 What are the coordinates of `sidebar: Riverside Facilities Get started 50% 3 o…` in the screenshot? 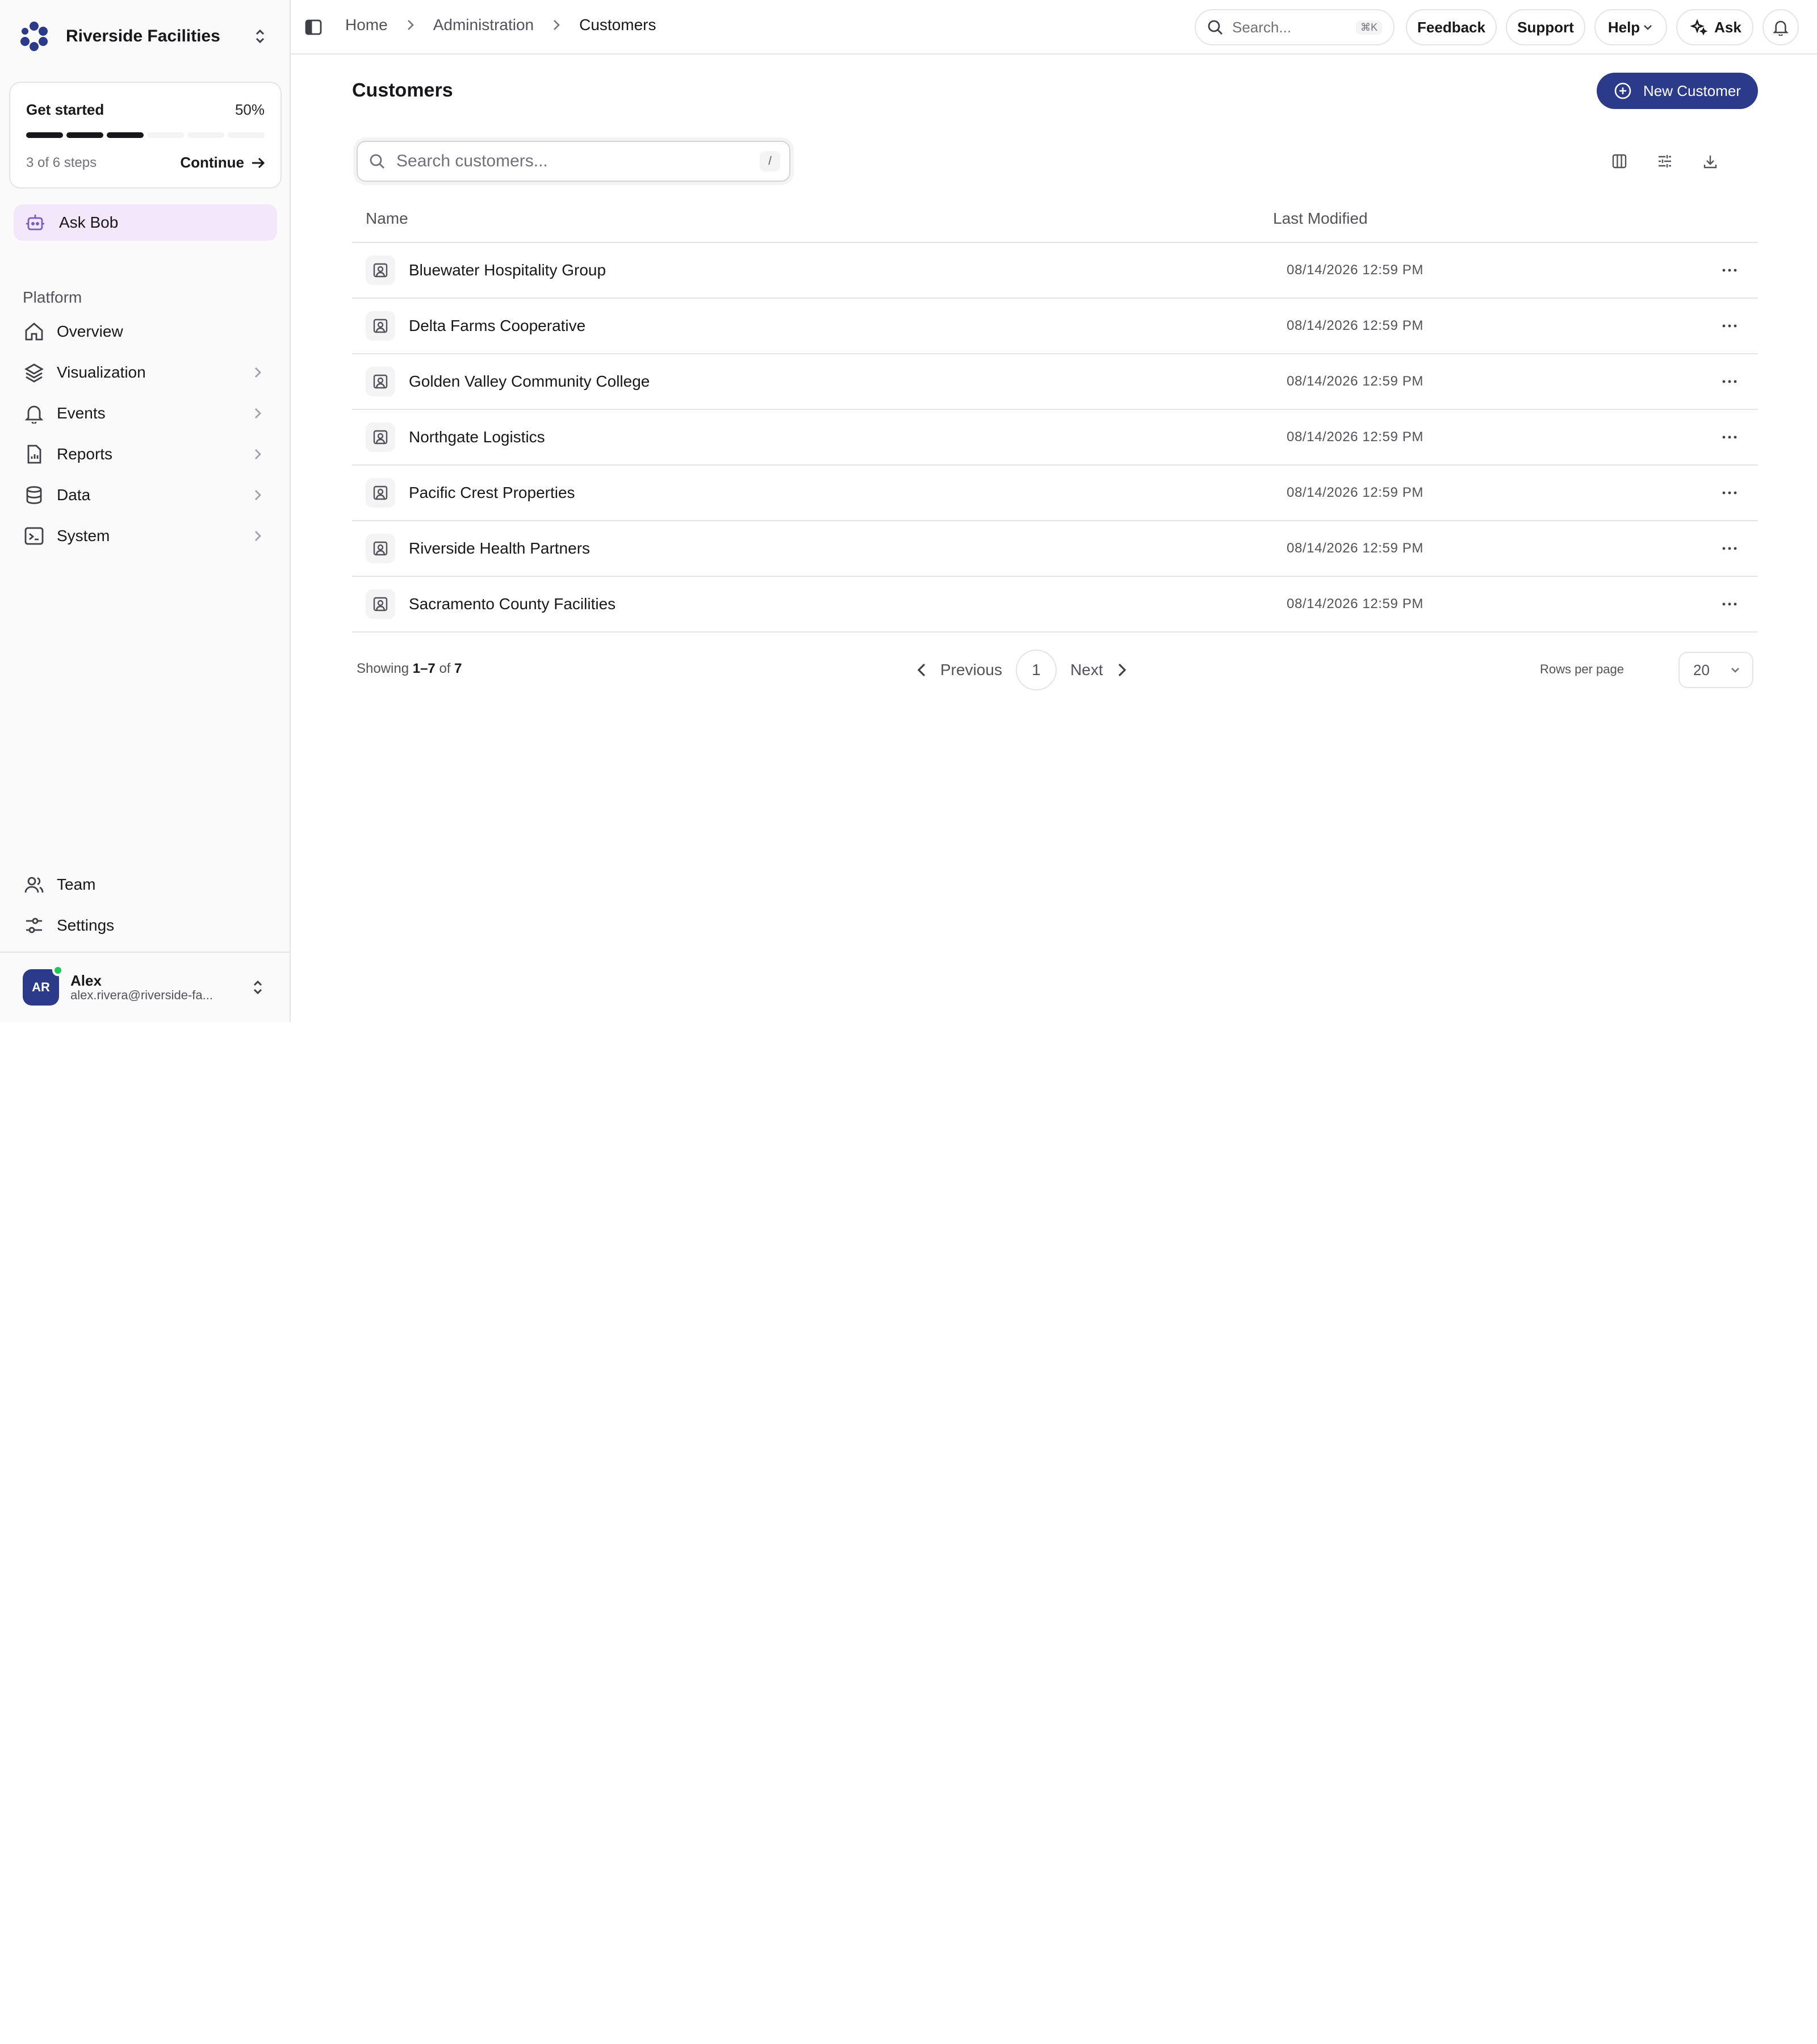 It's located at (145, 511).